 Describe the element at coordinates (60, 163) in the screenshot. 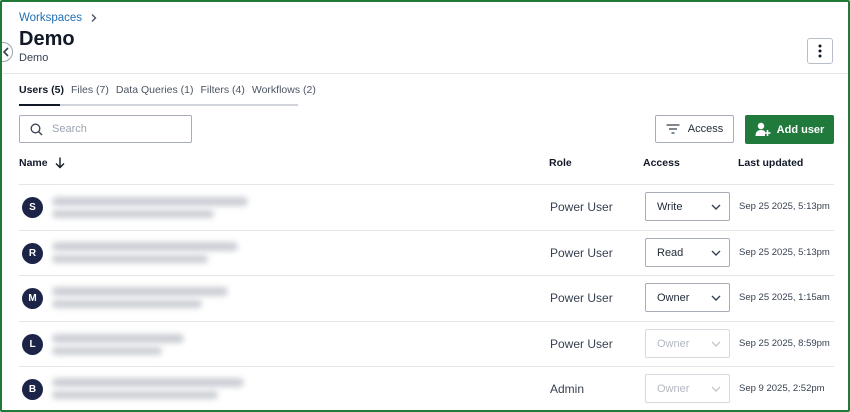

I see `arrow-down-icon` at that location.